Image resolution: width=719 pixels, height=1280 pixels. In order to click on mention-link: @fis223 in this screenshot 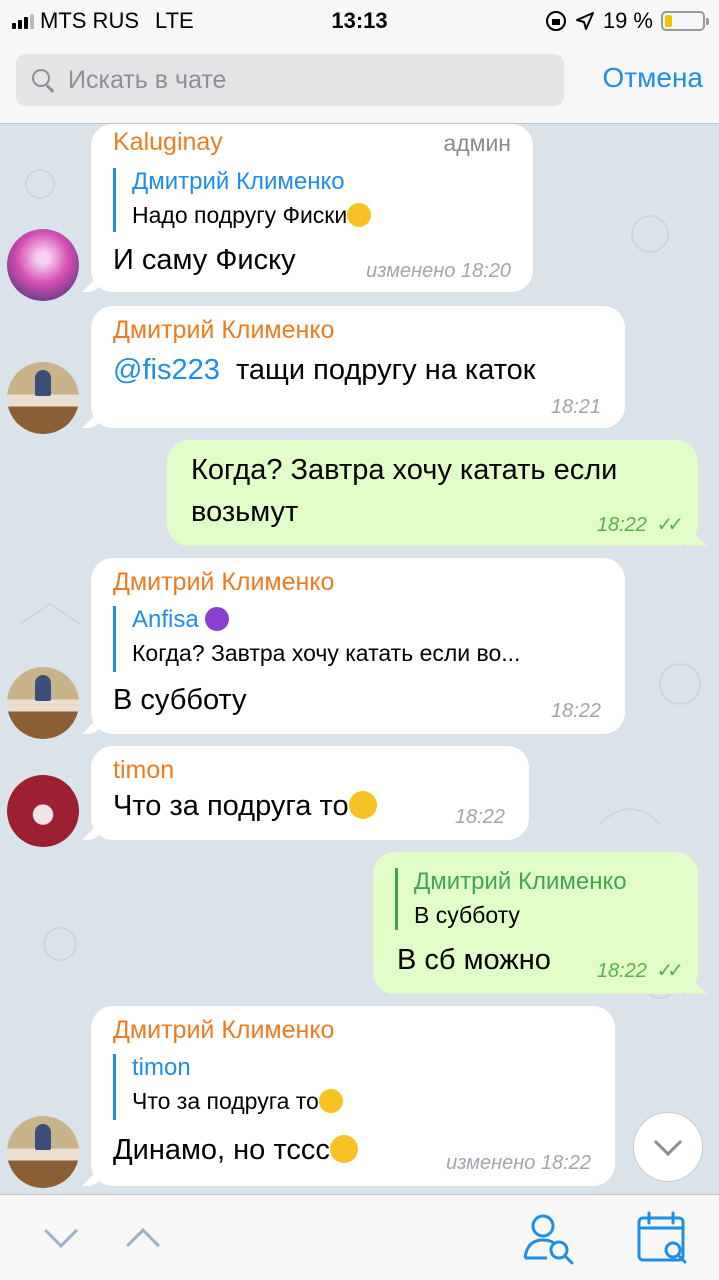, I will do `click(166, 370)`.